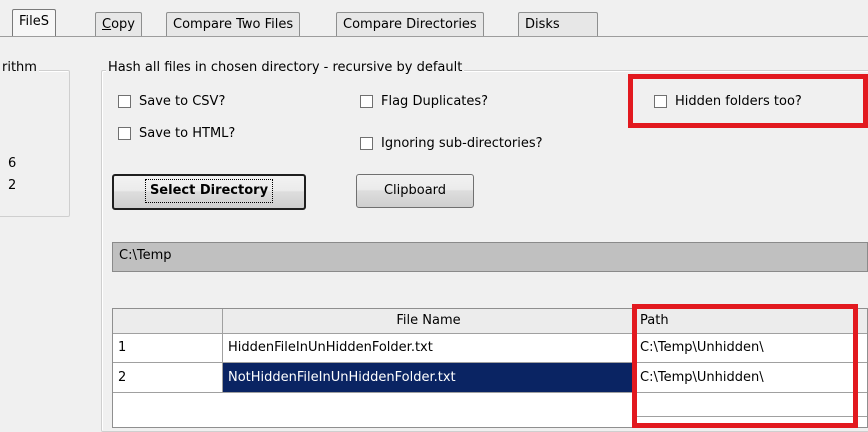 The height and width of the screenshot is (432, 868). Describe the element at coordinates (124, 101) in the screenshot. I see `save-csv-box` at that location.